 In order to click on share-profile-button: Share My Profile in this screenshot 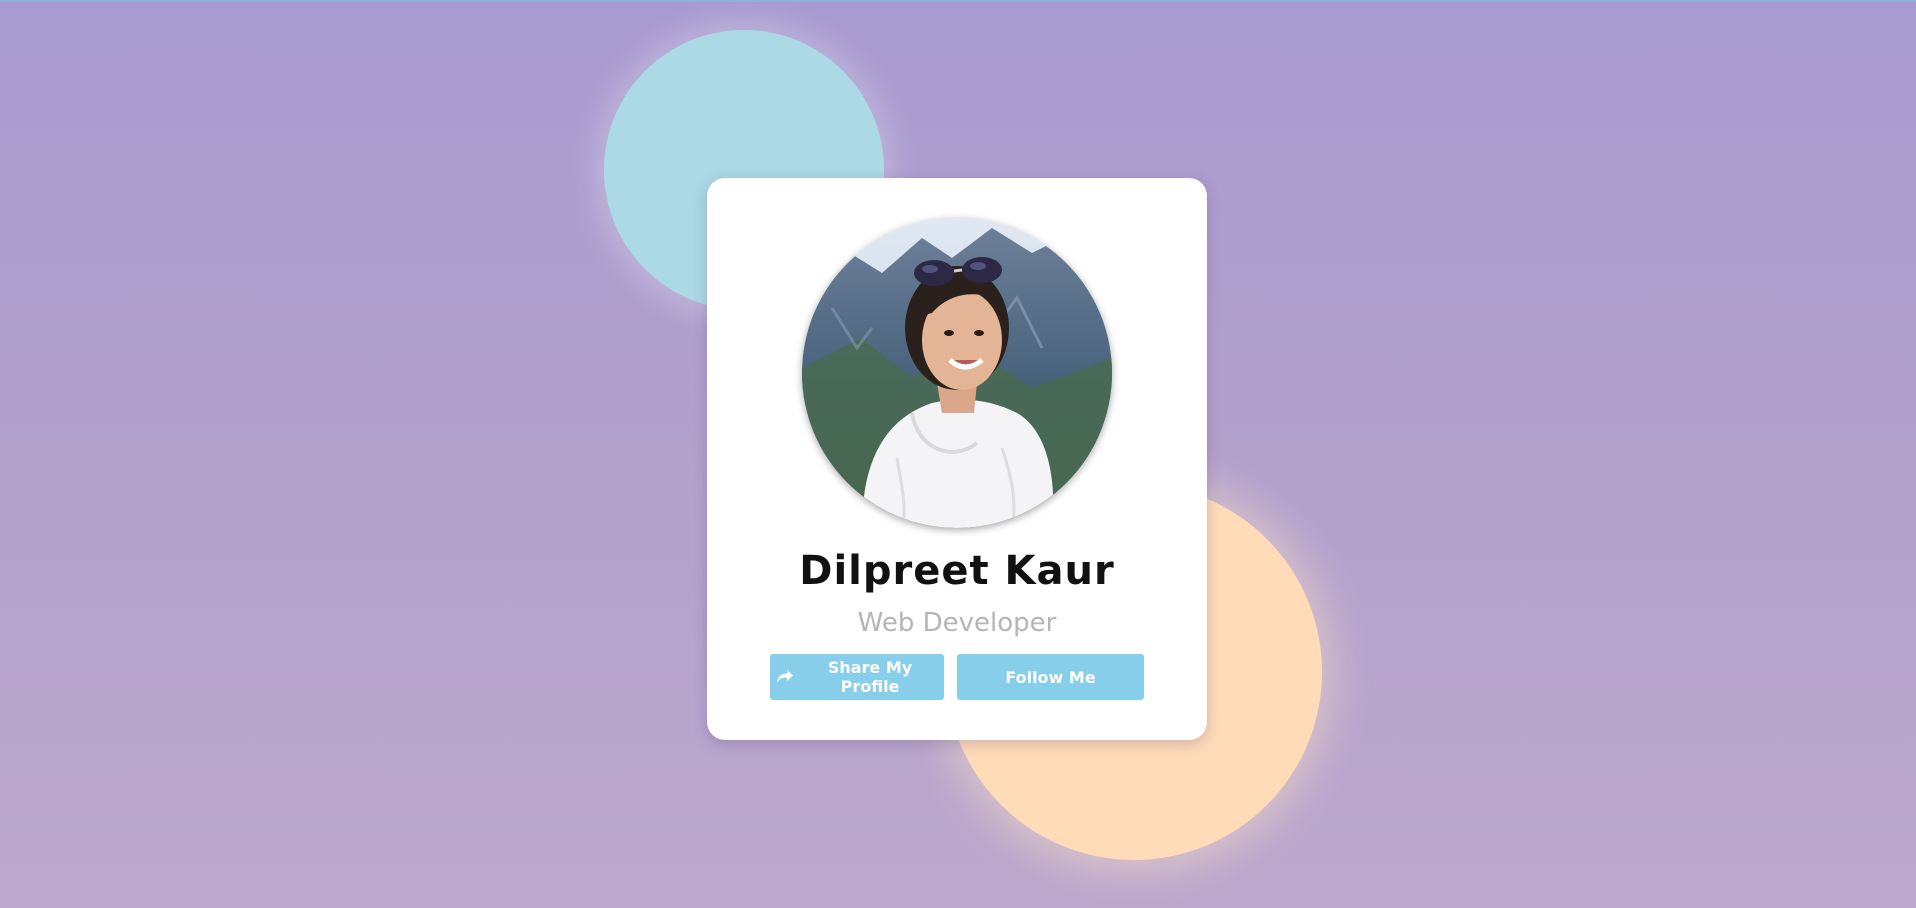, I will do `click(857, 677)`.